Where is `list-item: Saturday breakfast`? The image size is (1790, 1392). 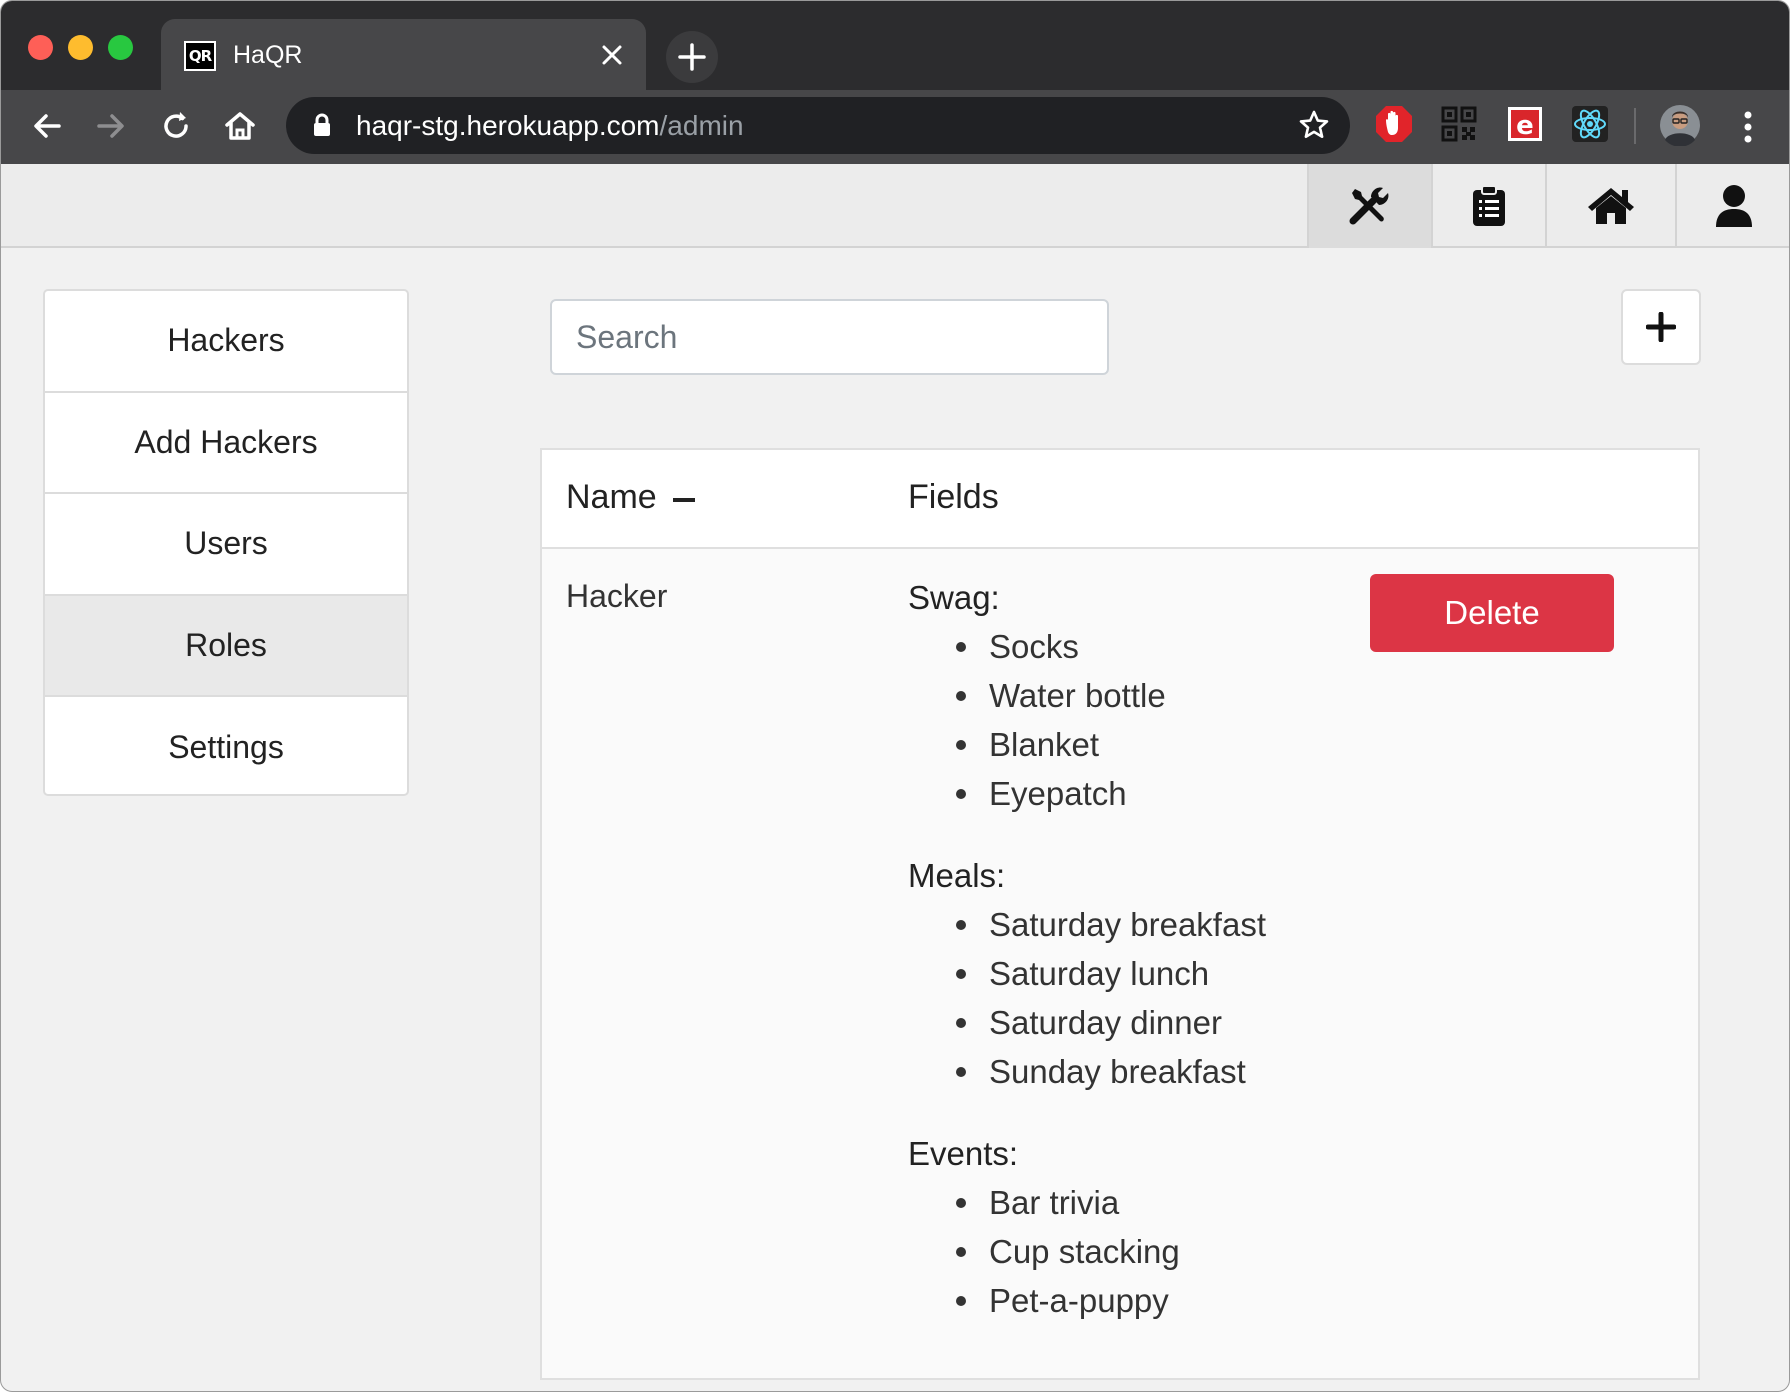 list-item: Saturday breakfast is located at coordinates (1087, 929).